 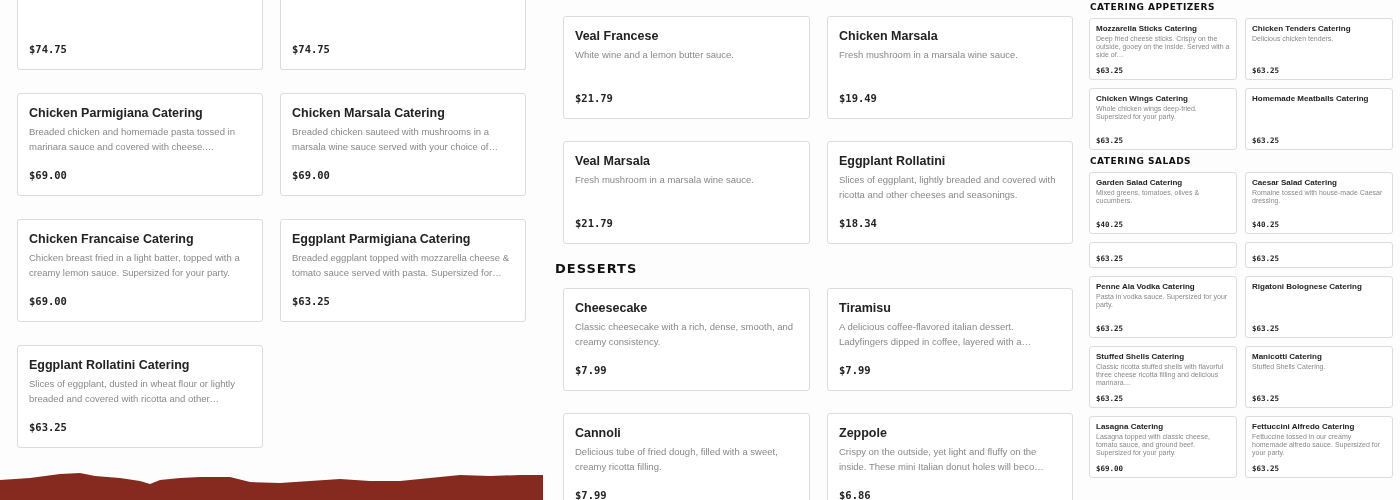 What do you see at coordinates (1140, 183) in the screenshot?
I see `item-title: Garden Salad Catering` at bounding box center [1140, 183].